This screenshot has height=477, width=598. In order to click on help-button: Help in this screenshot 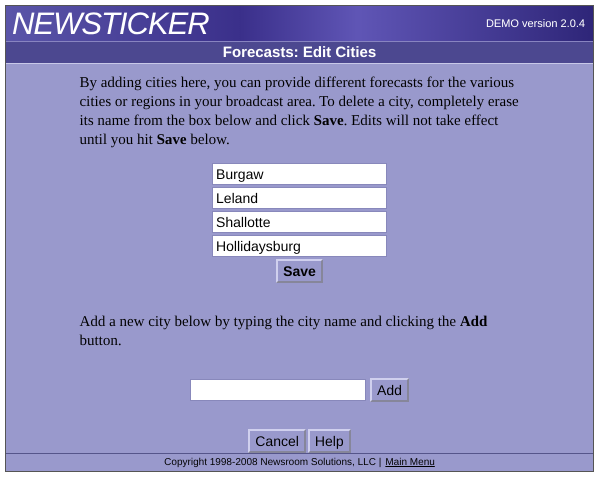, I will do `click(329, 441)`.